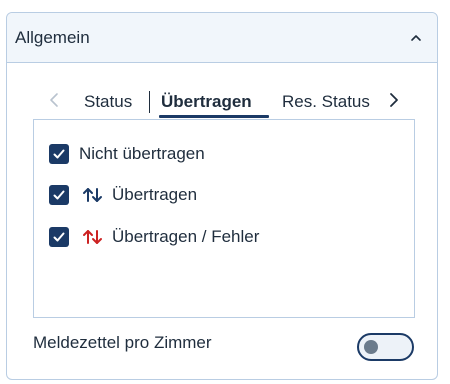 The width and height of the screenshot is (450, 384). Describe the element at coordinates (108, 102) in the screenshot. I see `tab-status: Status` at that location.